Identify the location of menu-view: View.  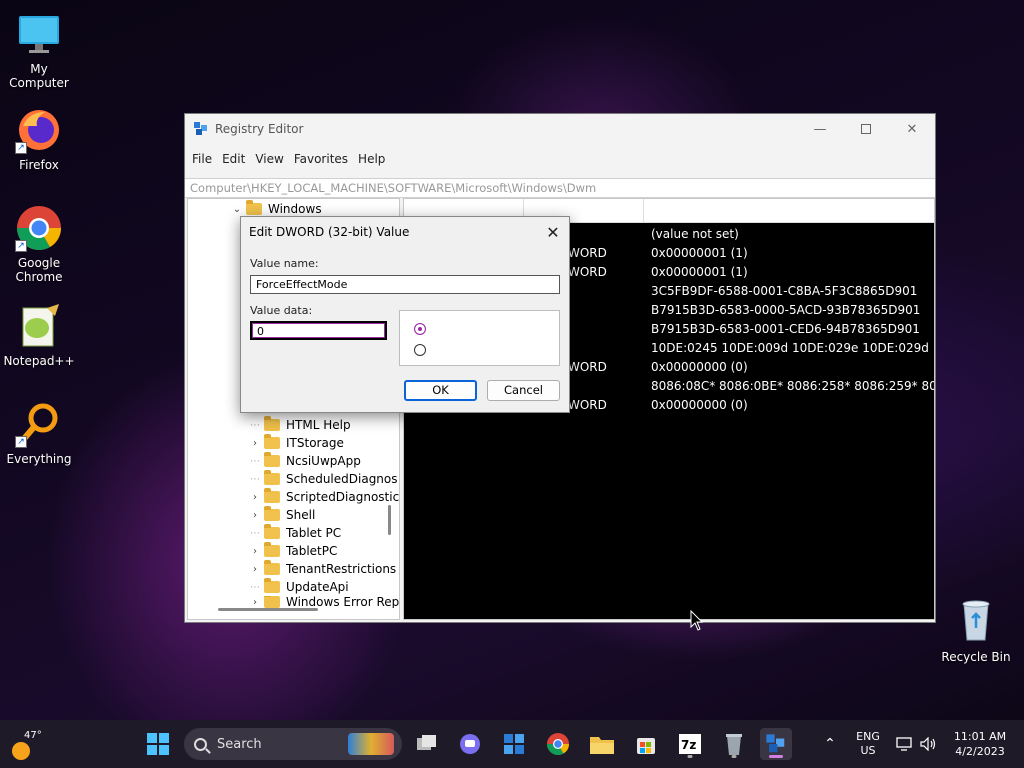
(269, 159).